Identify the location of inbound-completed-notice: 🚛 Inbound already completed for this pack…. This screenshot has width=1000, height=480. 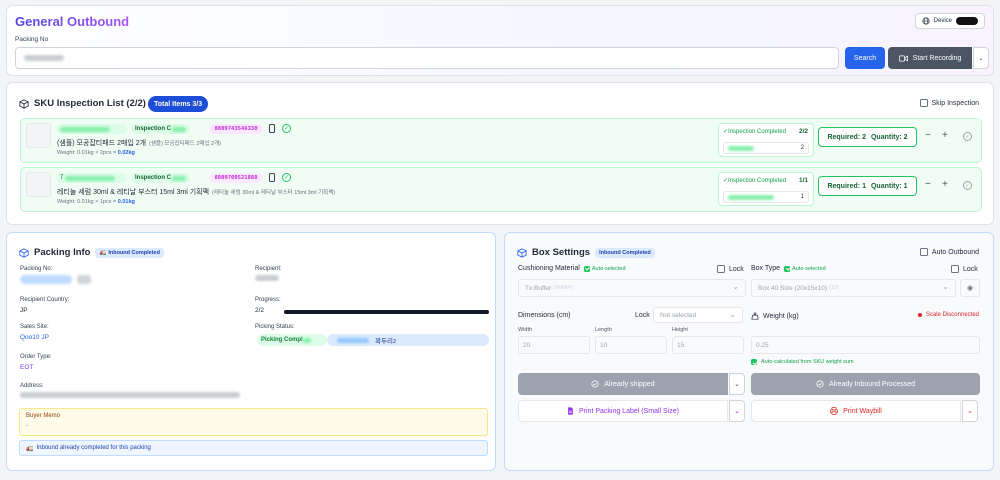
(253, 448).